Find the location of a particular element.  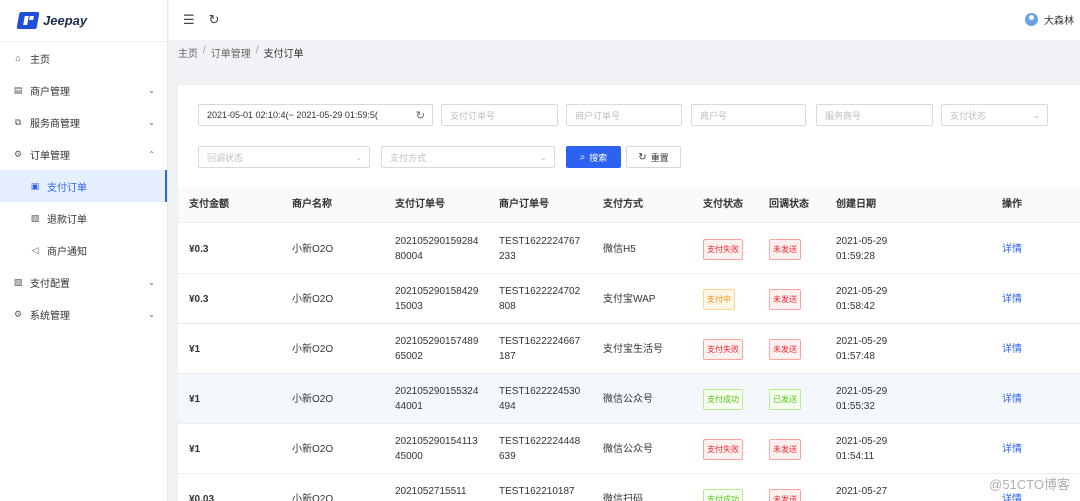

mch-order-no-text: TEST1622224702808 is located at coordinates (540, 299).